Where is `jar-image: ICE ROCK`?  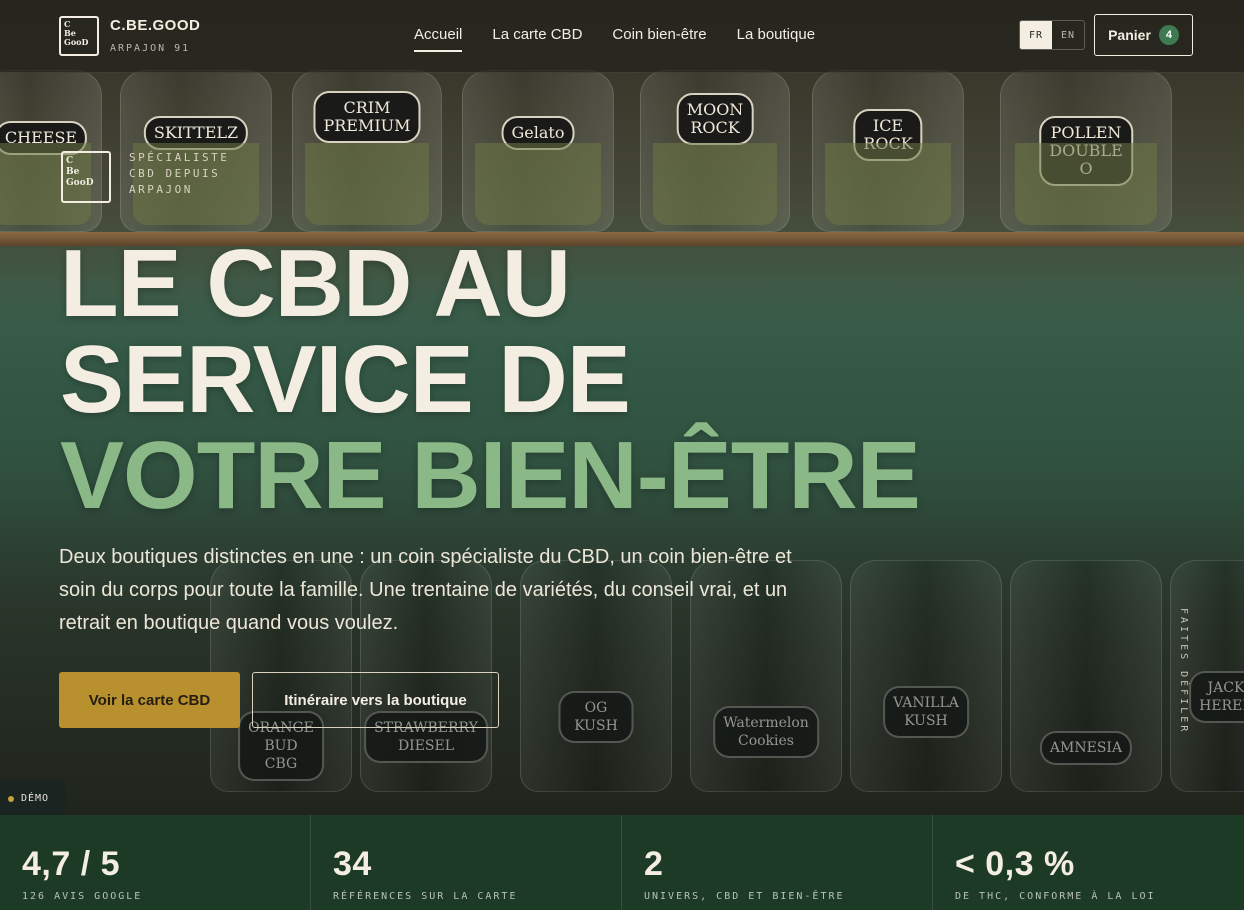 jar-image: ICE ROCK is located at coordinates (888, 151).